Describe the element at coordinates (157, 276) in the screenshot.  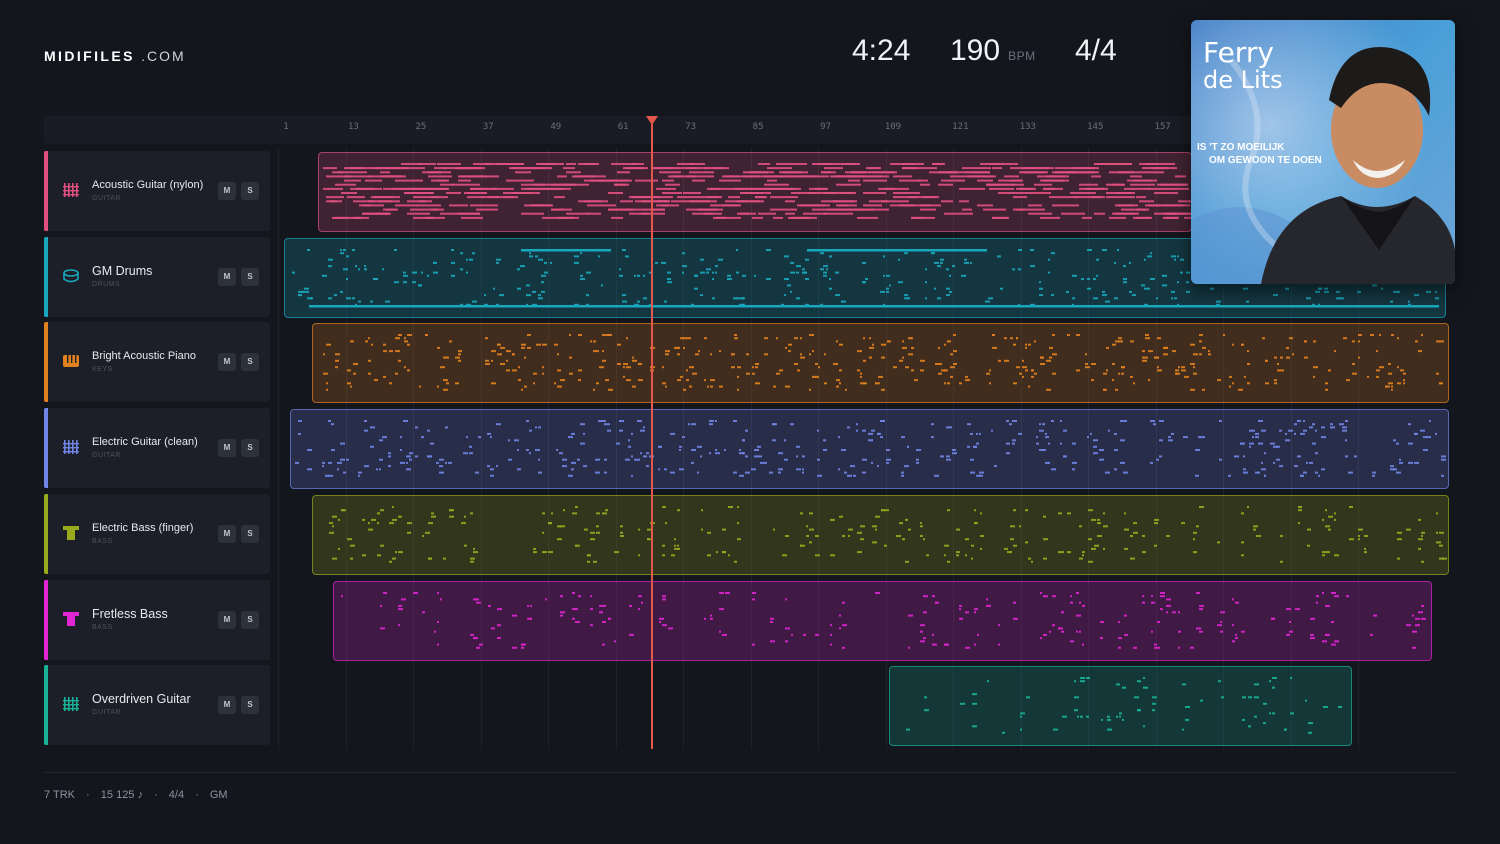
I see `track-header: GM Drums DRUMS M S` at that location.